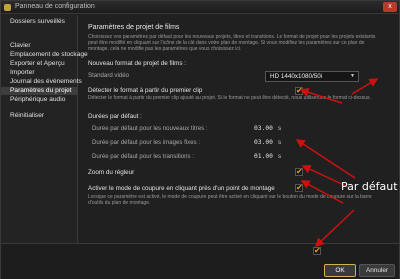 The height and width of the screenshot is (279, 400). What do you see at coordinates (55, 6) in the screenshot?
I see `window-title: Panneau de configuration` at bounding box center [55, 6].